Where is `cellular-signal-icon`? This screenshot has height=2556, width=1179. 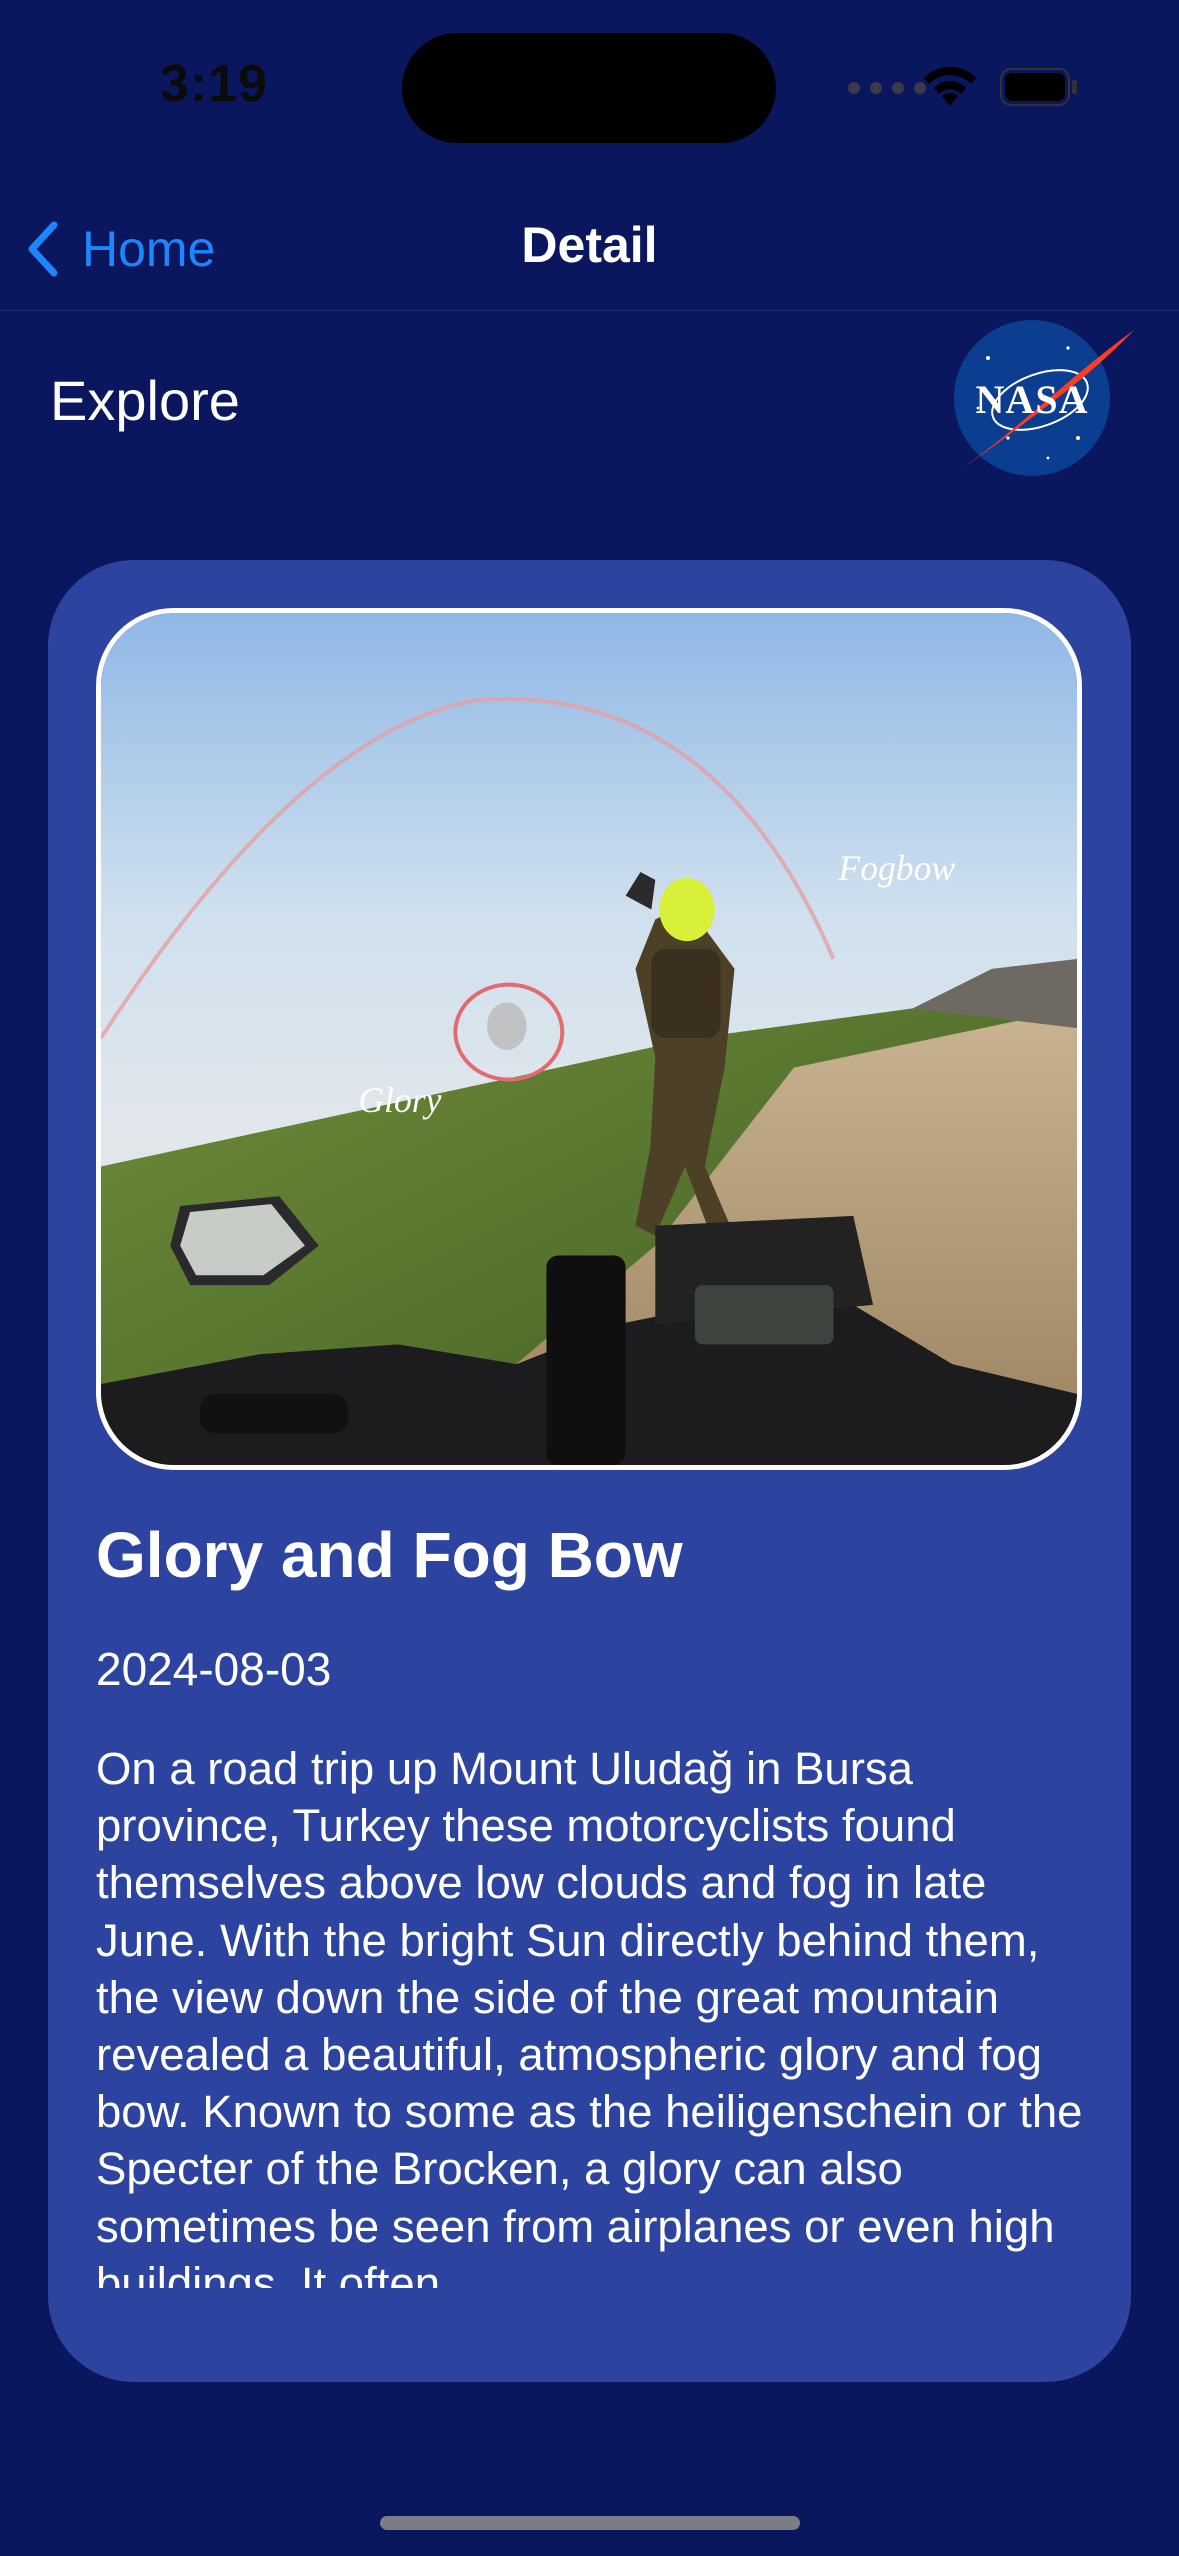
cellular-signal-icon is located at coordinates (887, 88).